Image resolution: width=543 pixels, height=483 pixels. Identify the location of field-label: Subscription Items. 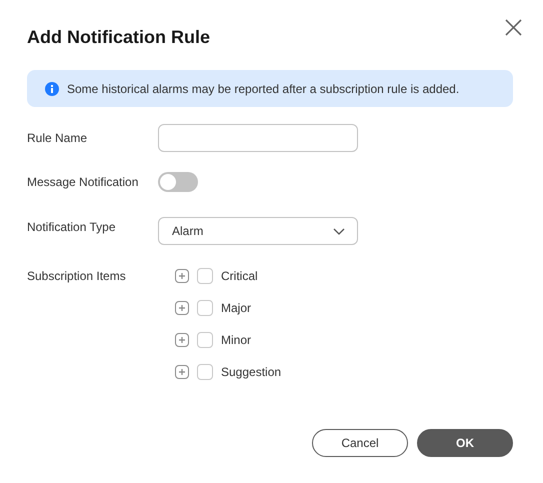
(77, 276).